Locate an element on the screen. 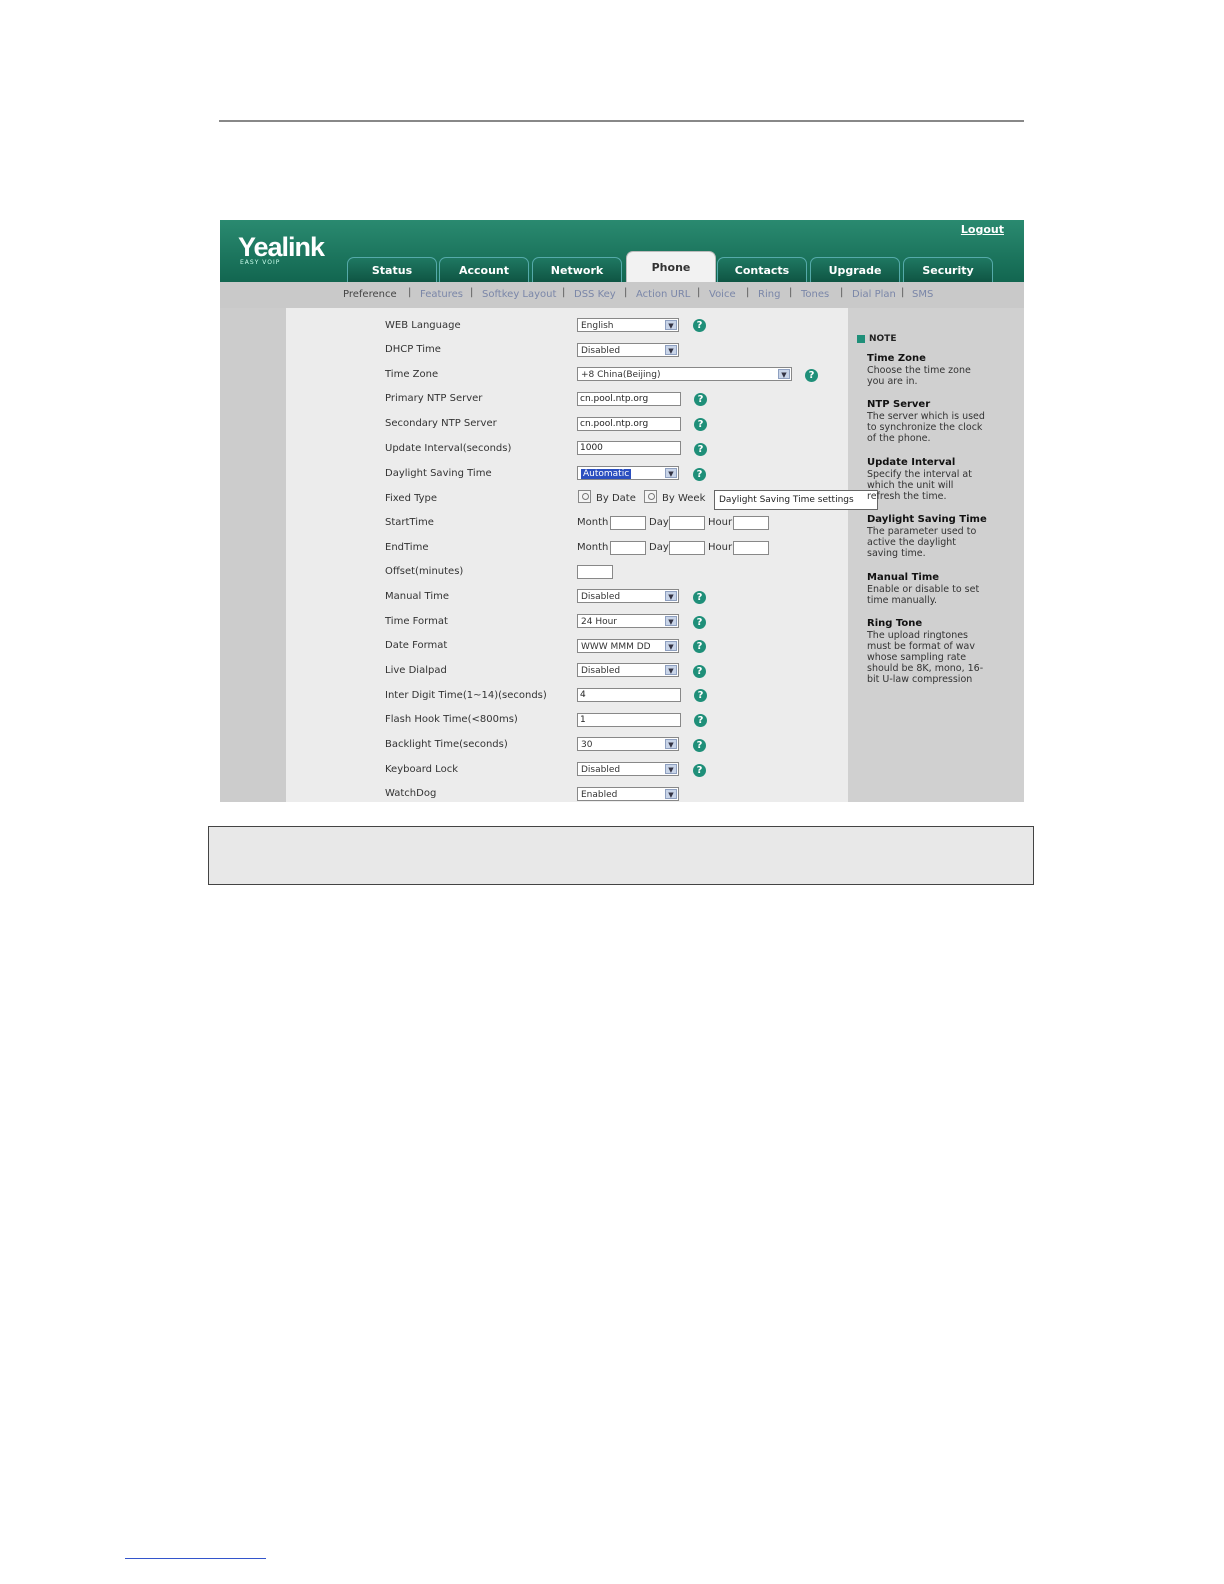 The width and height of the screenshot is (1224, 1584). tab-network: Network is located at coordinates (577, 269).